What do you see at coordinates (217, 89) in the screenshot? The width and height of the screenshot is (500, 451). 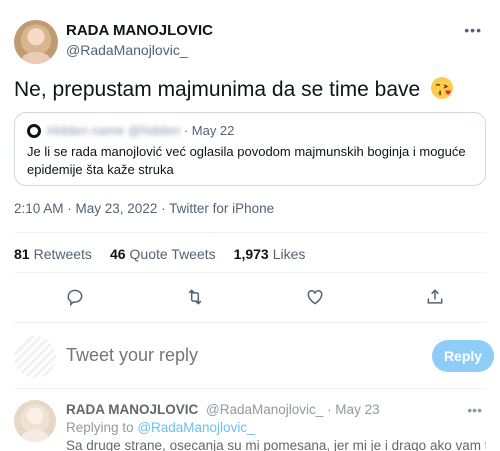 I see `tweet-text-content: Ne, prepustam majmunima da se time bave` at bounding box center [217, 89].